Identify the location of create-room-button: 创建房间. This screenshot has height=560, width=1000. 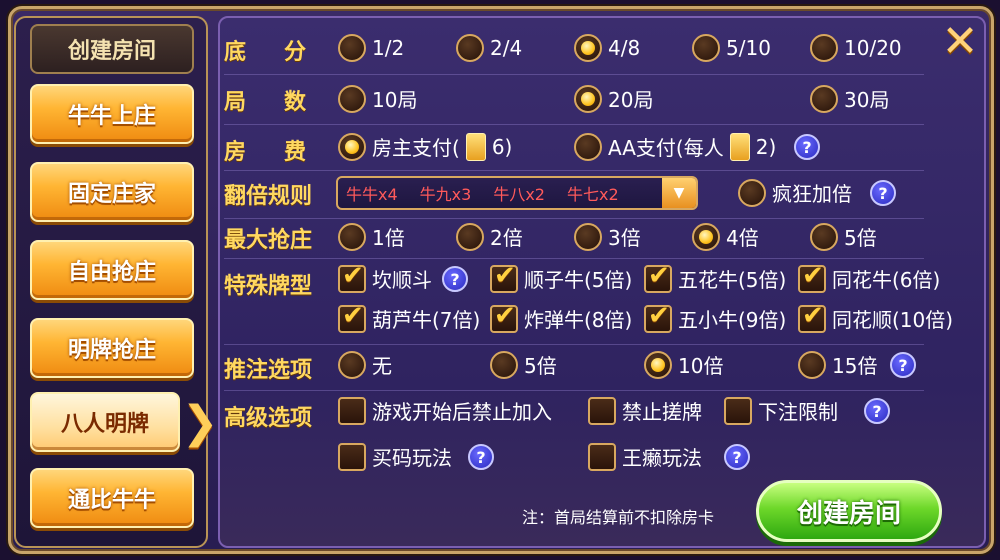
(849, 511).